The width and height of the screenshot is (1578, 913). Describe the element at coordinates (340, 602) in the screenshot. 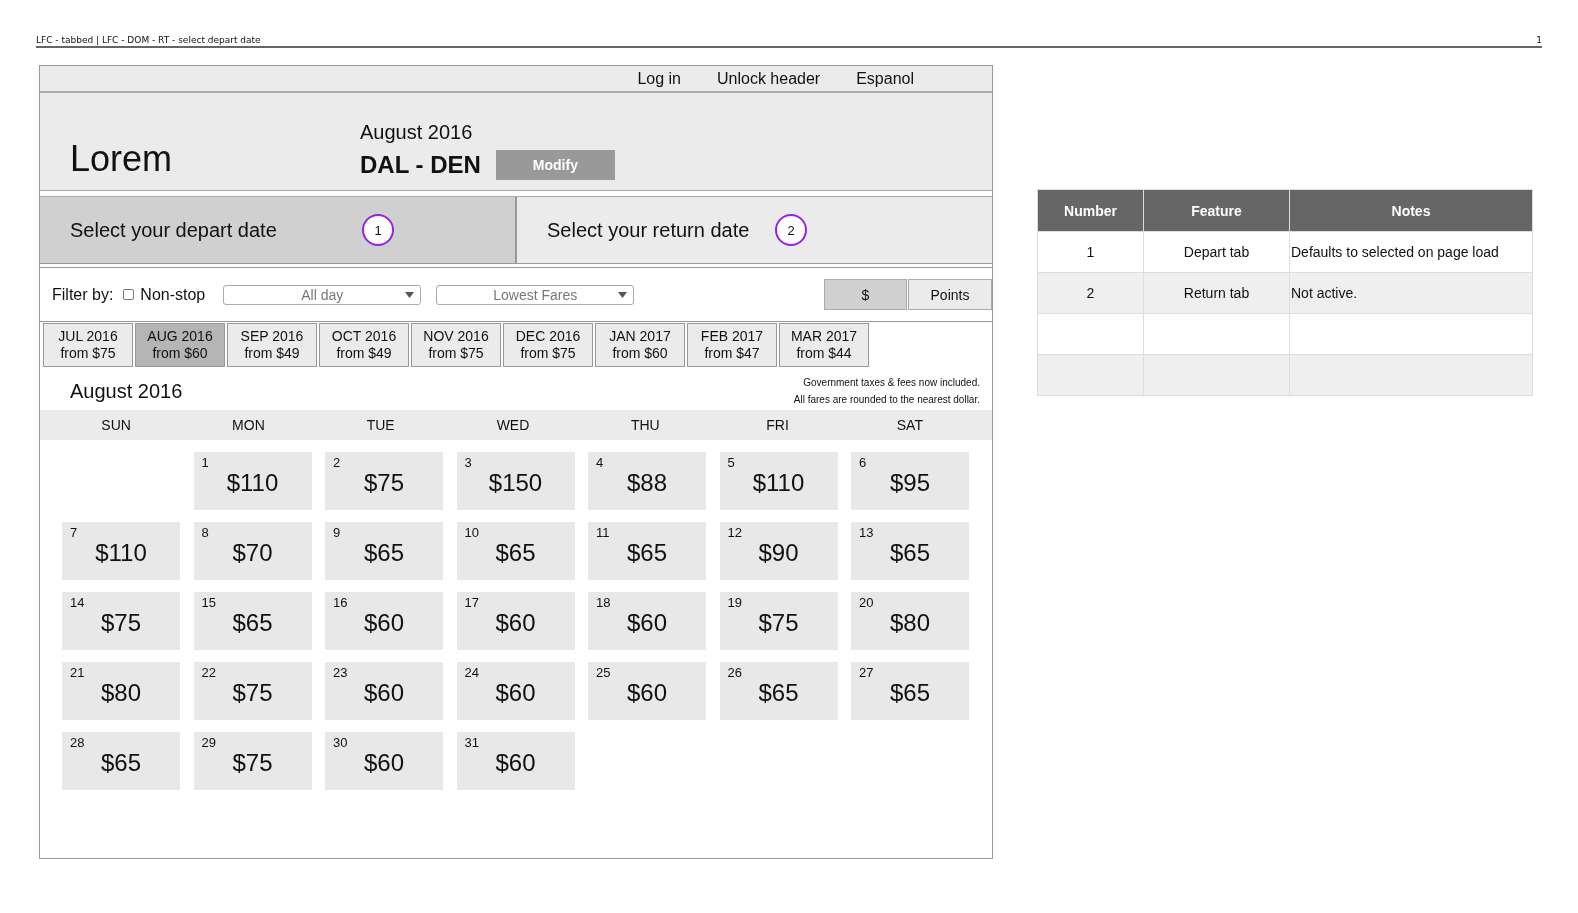

I see `day-number: 16` at that location.